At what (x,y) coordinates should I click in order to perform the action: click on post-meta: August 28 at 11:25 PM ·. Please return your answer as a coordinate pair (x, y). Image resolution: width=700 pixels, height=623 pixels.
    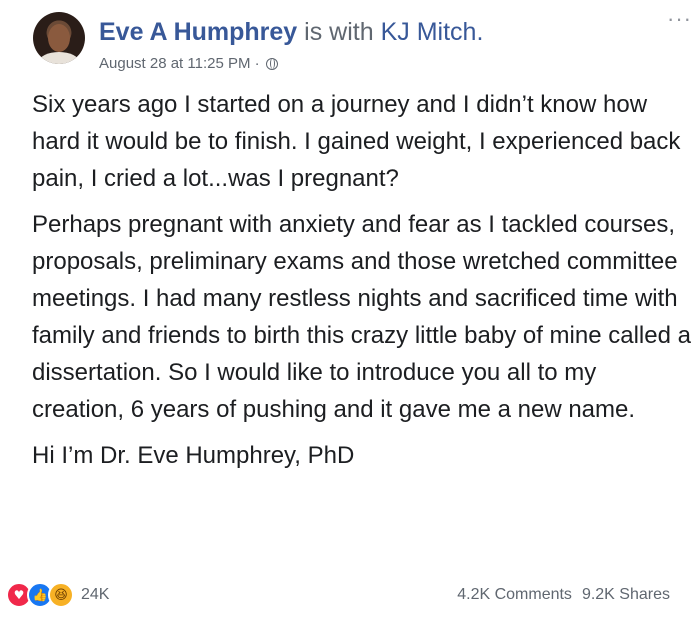
    Looking at the image, I should click on (188, 63).